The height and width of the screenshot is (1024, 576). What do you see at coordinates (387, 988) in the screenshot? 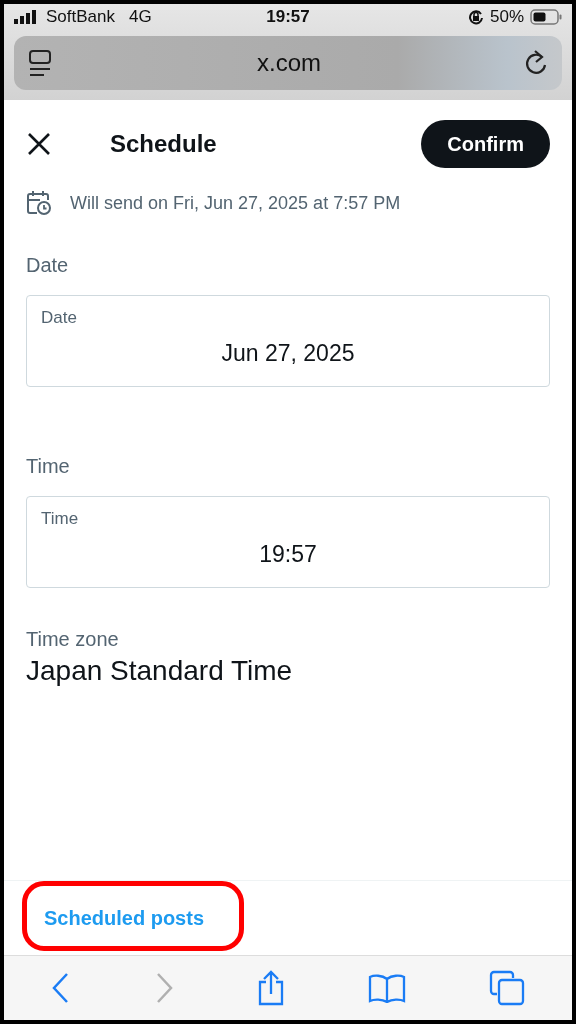
I see `book-icon` at bounding box center [387, 988].